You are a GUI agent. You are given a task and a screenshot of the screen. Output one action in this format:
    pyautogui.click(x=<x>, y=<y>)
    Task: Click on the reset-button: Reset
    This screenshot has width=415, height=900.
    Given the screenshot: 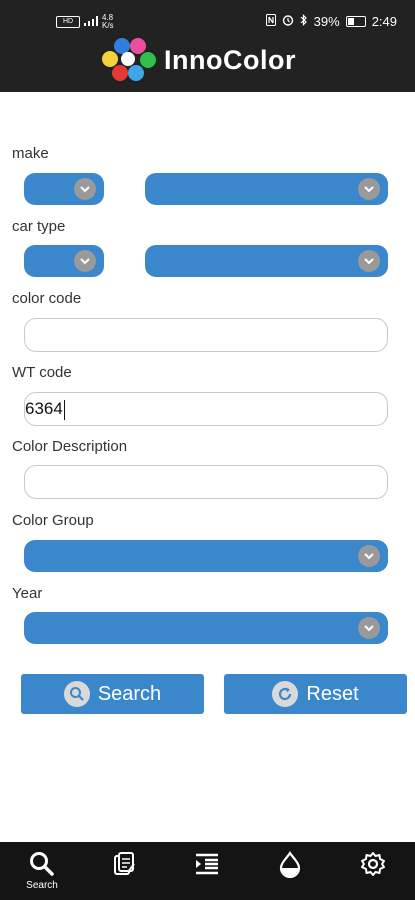 What is the action you would take?
    pyautogui.click(x=315, y=694)
    